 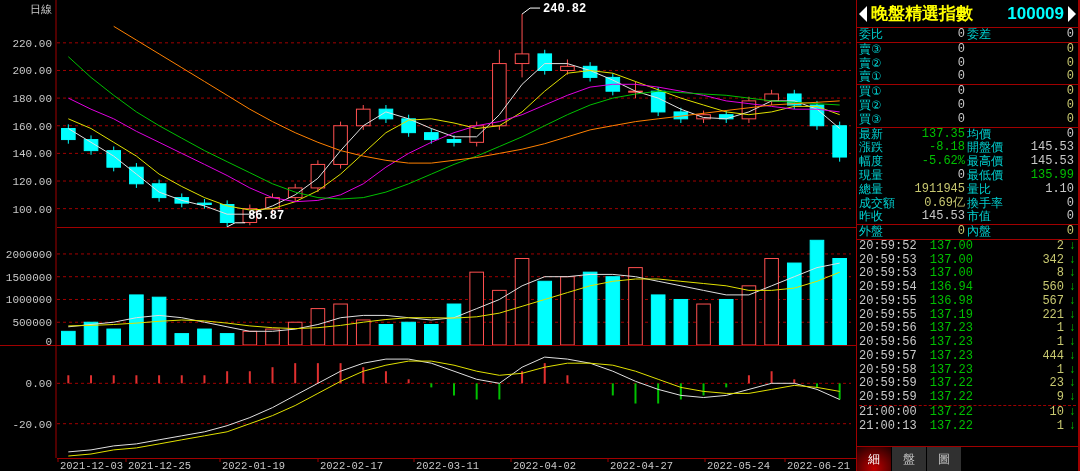 I want to click on tick-price: 137.19, so click(x=950, y=315).